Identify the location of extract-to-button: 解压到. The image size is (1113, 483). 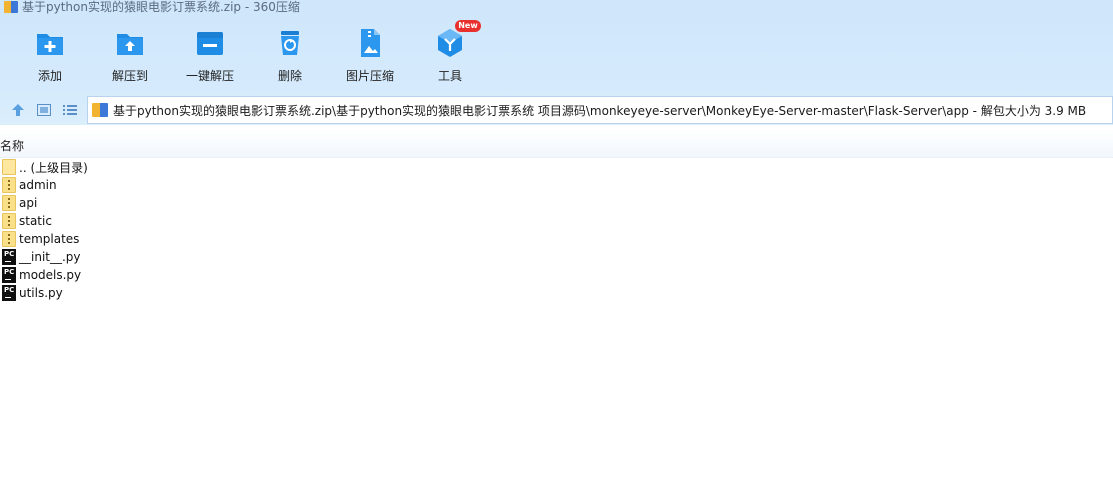
(130, 56).